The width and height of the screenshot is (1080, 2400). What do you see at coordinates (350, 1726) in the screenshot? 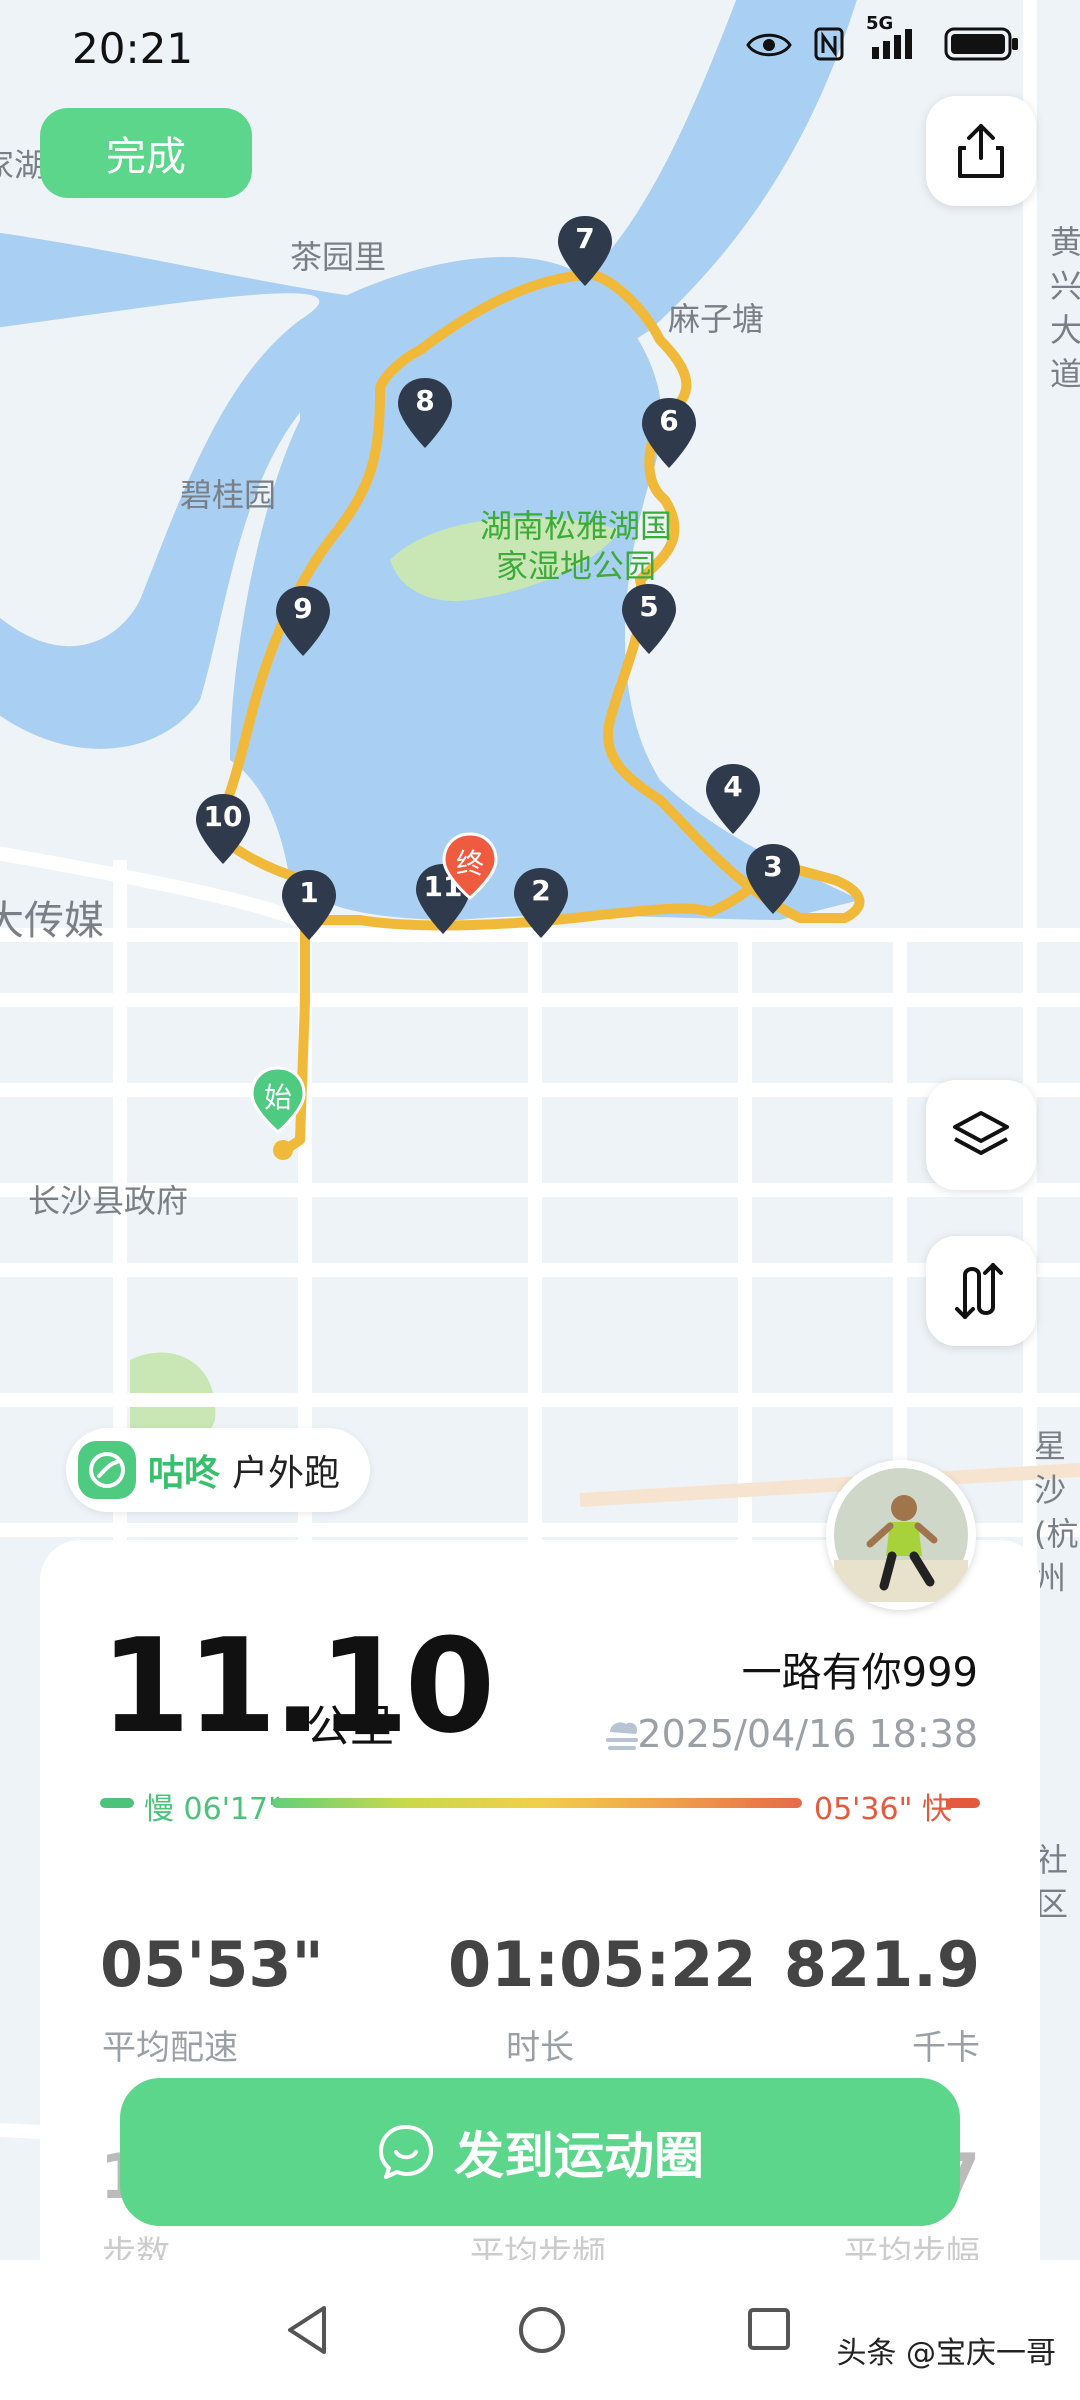
I see `distance-unit: 公里` at bounding box center [350, 1726].